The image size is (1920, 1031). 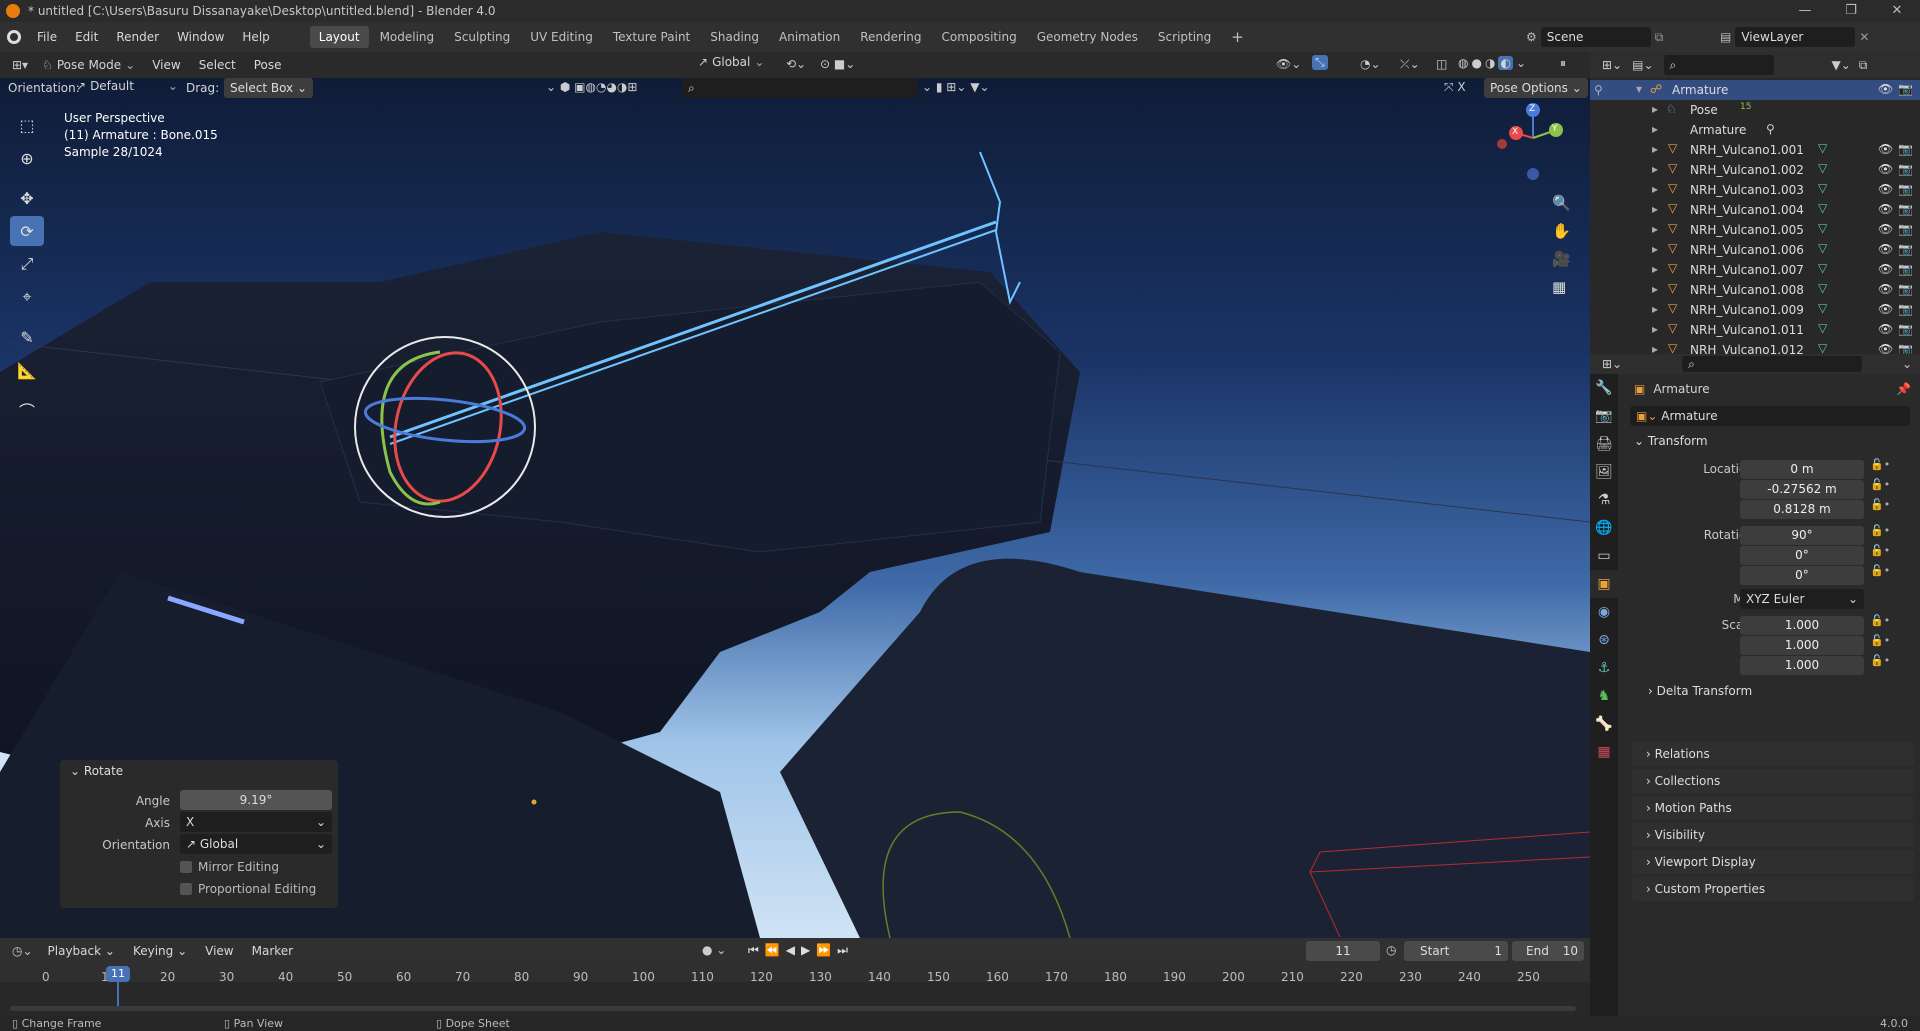 What do you see at coordinates (1755, 230) in the screenshot?
I see `outliner-row-object: ▸ ▽ NRH_Vulcano1.005 ▽ 👁 📷` at bounding box center [1755, 230].